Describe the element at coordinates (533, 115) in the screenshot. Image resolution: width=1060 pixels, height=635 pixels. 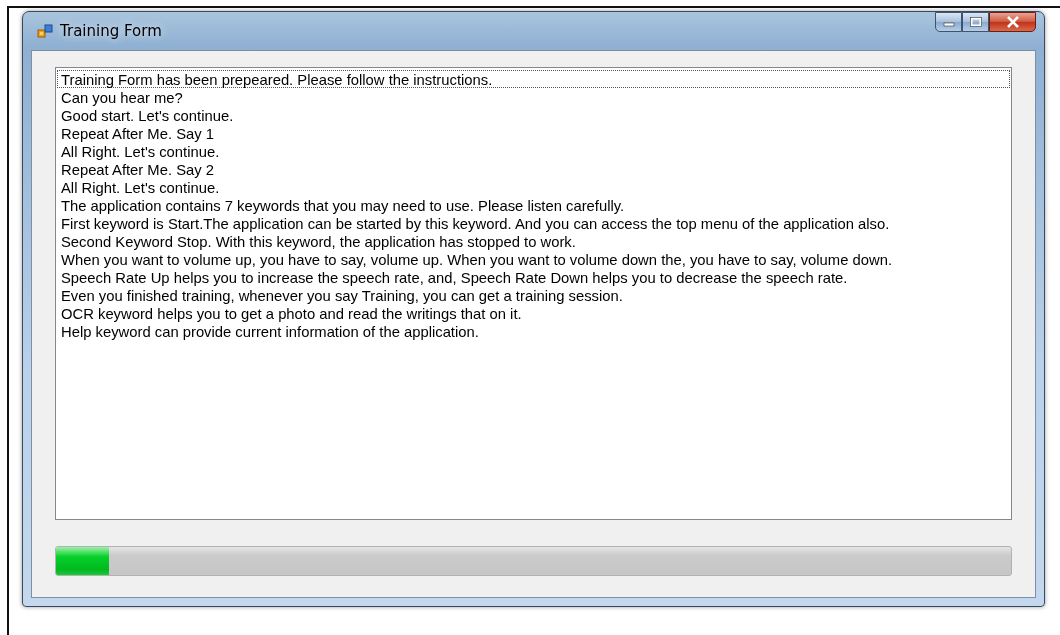
I see `list-item: Good start. Let's continue.` at that location.